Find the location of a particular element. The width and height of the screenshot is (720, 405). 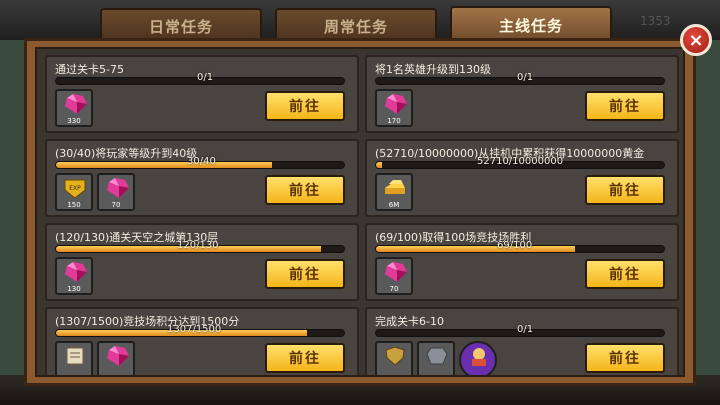

reward-count: 330 is located at coordinates (74, 121).